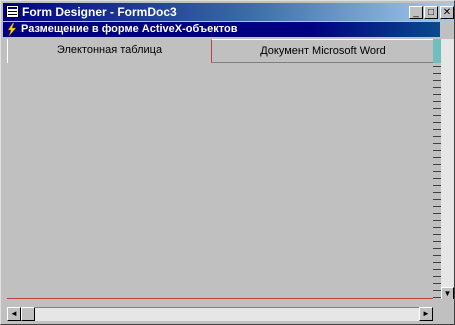 The height and width of the screenshot is (325, 455). I want to click on grid-ruler, so click(437, 169).